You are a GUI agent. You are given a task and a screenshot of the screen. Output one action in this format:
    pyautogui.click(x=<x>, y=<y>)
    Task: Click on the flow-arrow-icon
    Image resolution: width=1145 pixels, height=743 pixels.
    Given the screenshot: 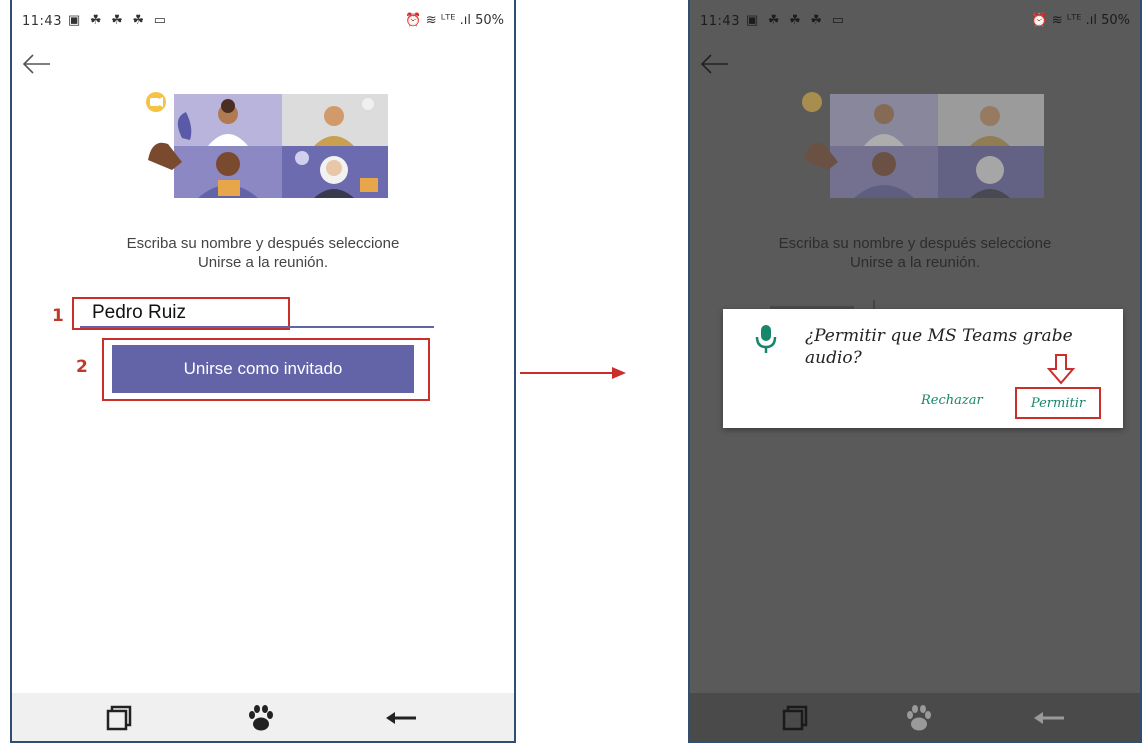 What is the action you would take?
    pyautogui.click(x=573, y=373)
    